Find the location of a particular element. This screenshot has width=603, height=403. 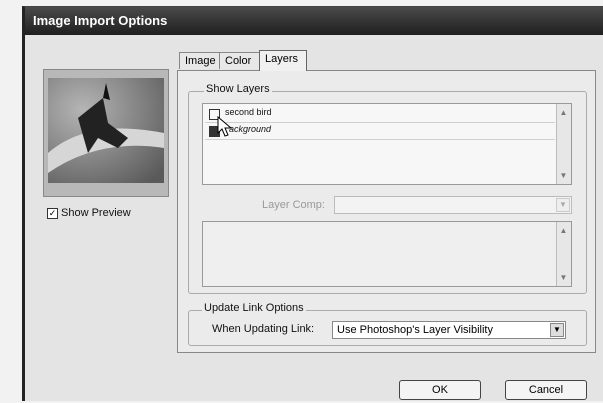

preview-image is located at coordinates (106, 130).